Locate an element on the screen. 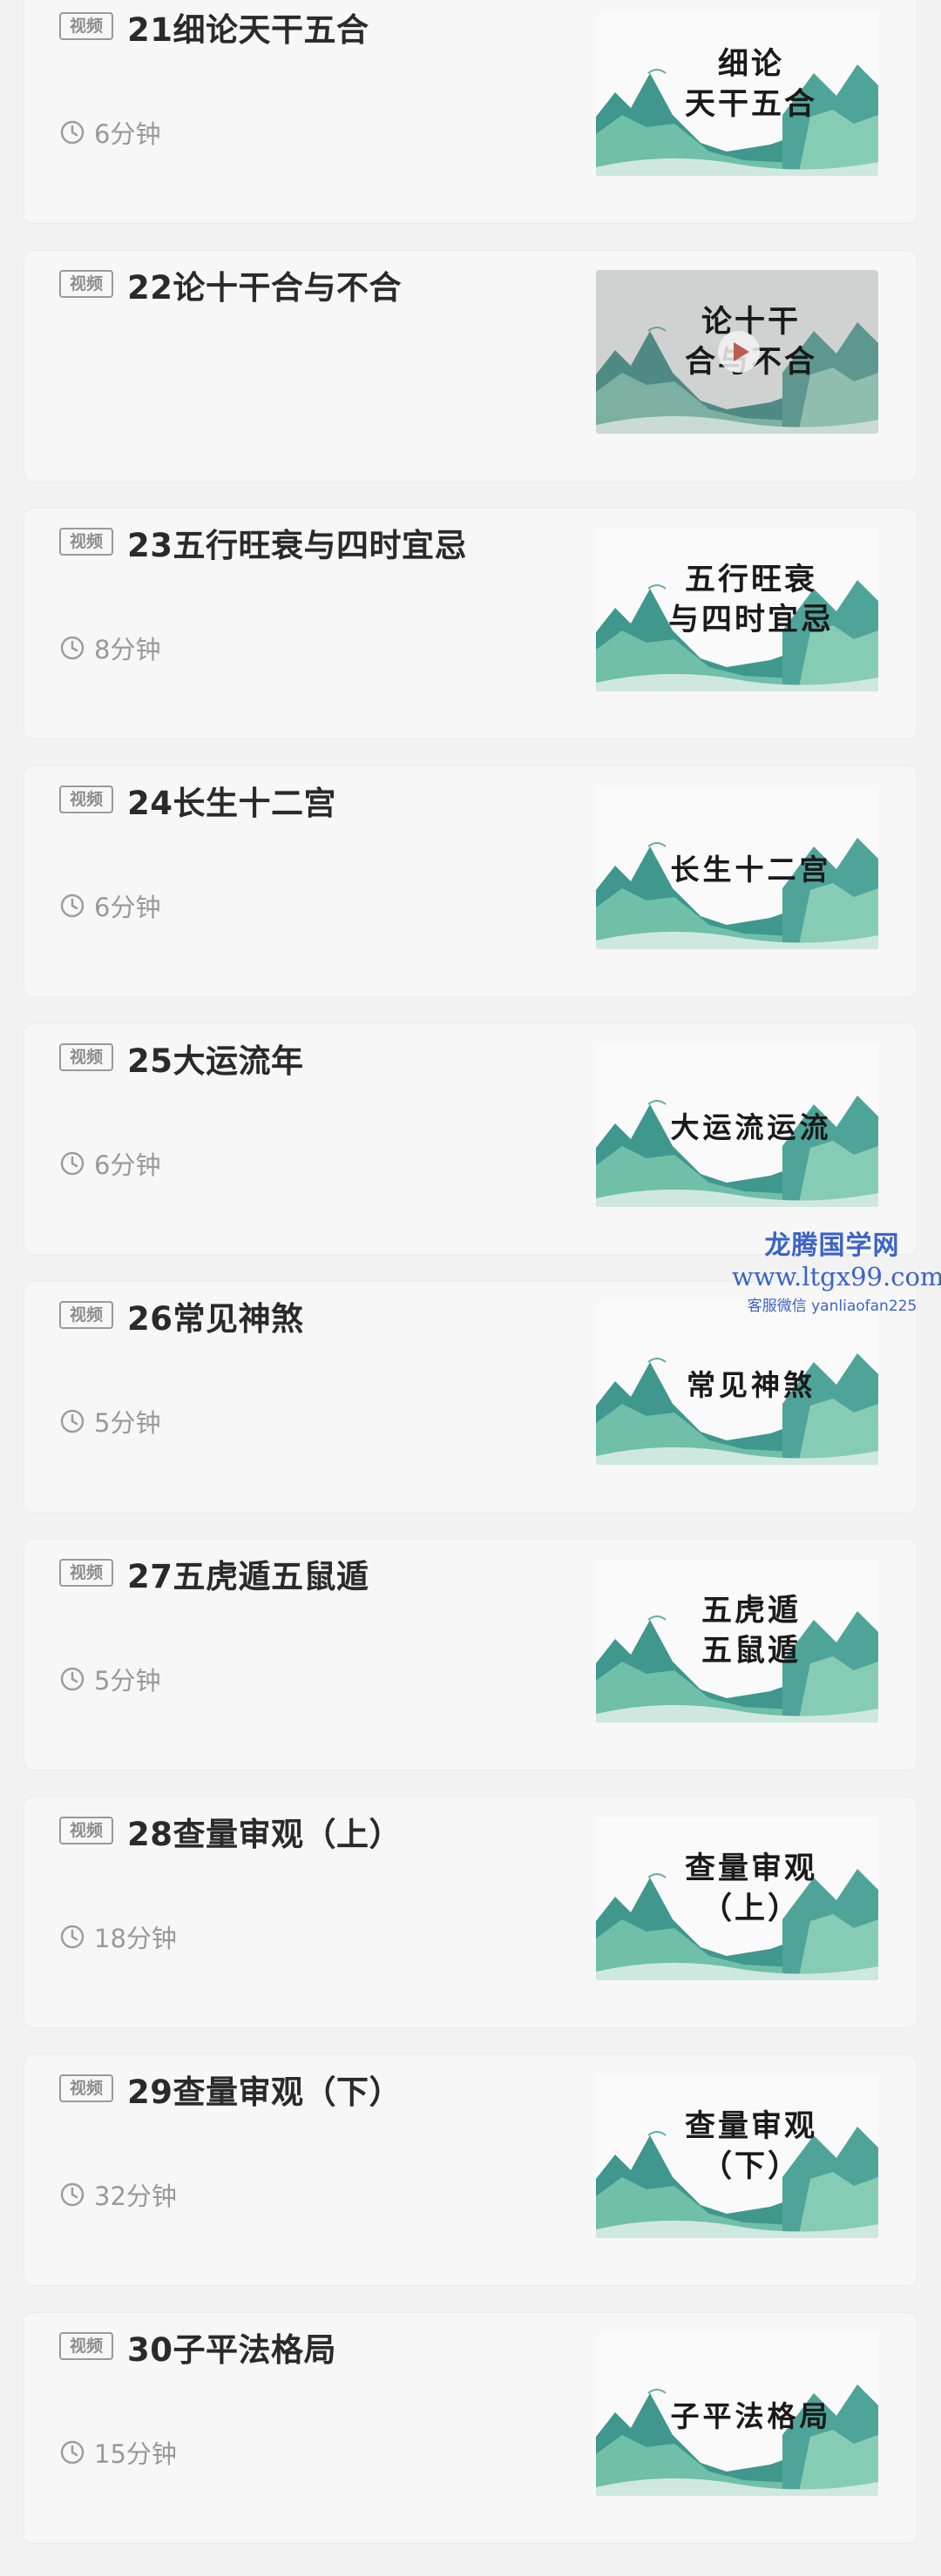 This screenshot has width=941, height=2576. play-icon is located at coordinates (739, 352).